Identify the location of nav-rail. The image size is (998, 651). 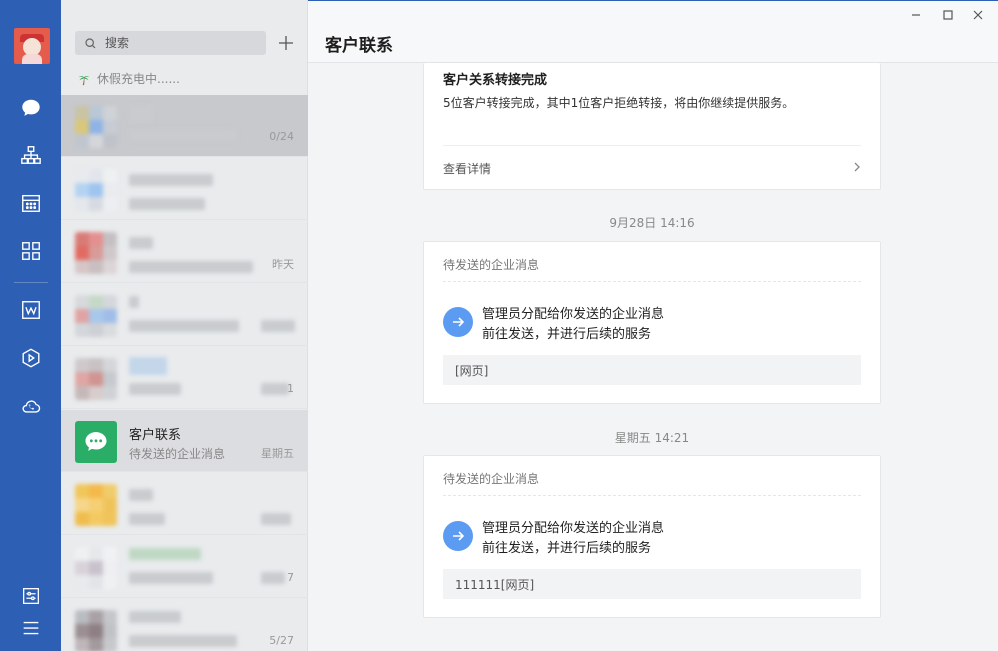
(30, 325).